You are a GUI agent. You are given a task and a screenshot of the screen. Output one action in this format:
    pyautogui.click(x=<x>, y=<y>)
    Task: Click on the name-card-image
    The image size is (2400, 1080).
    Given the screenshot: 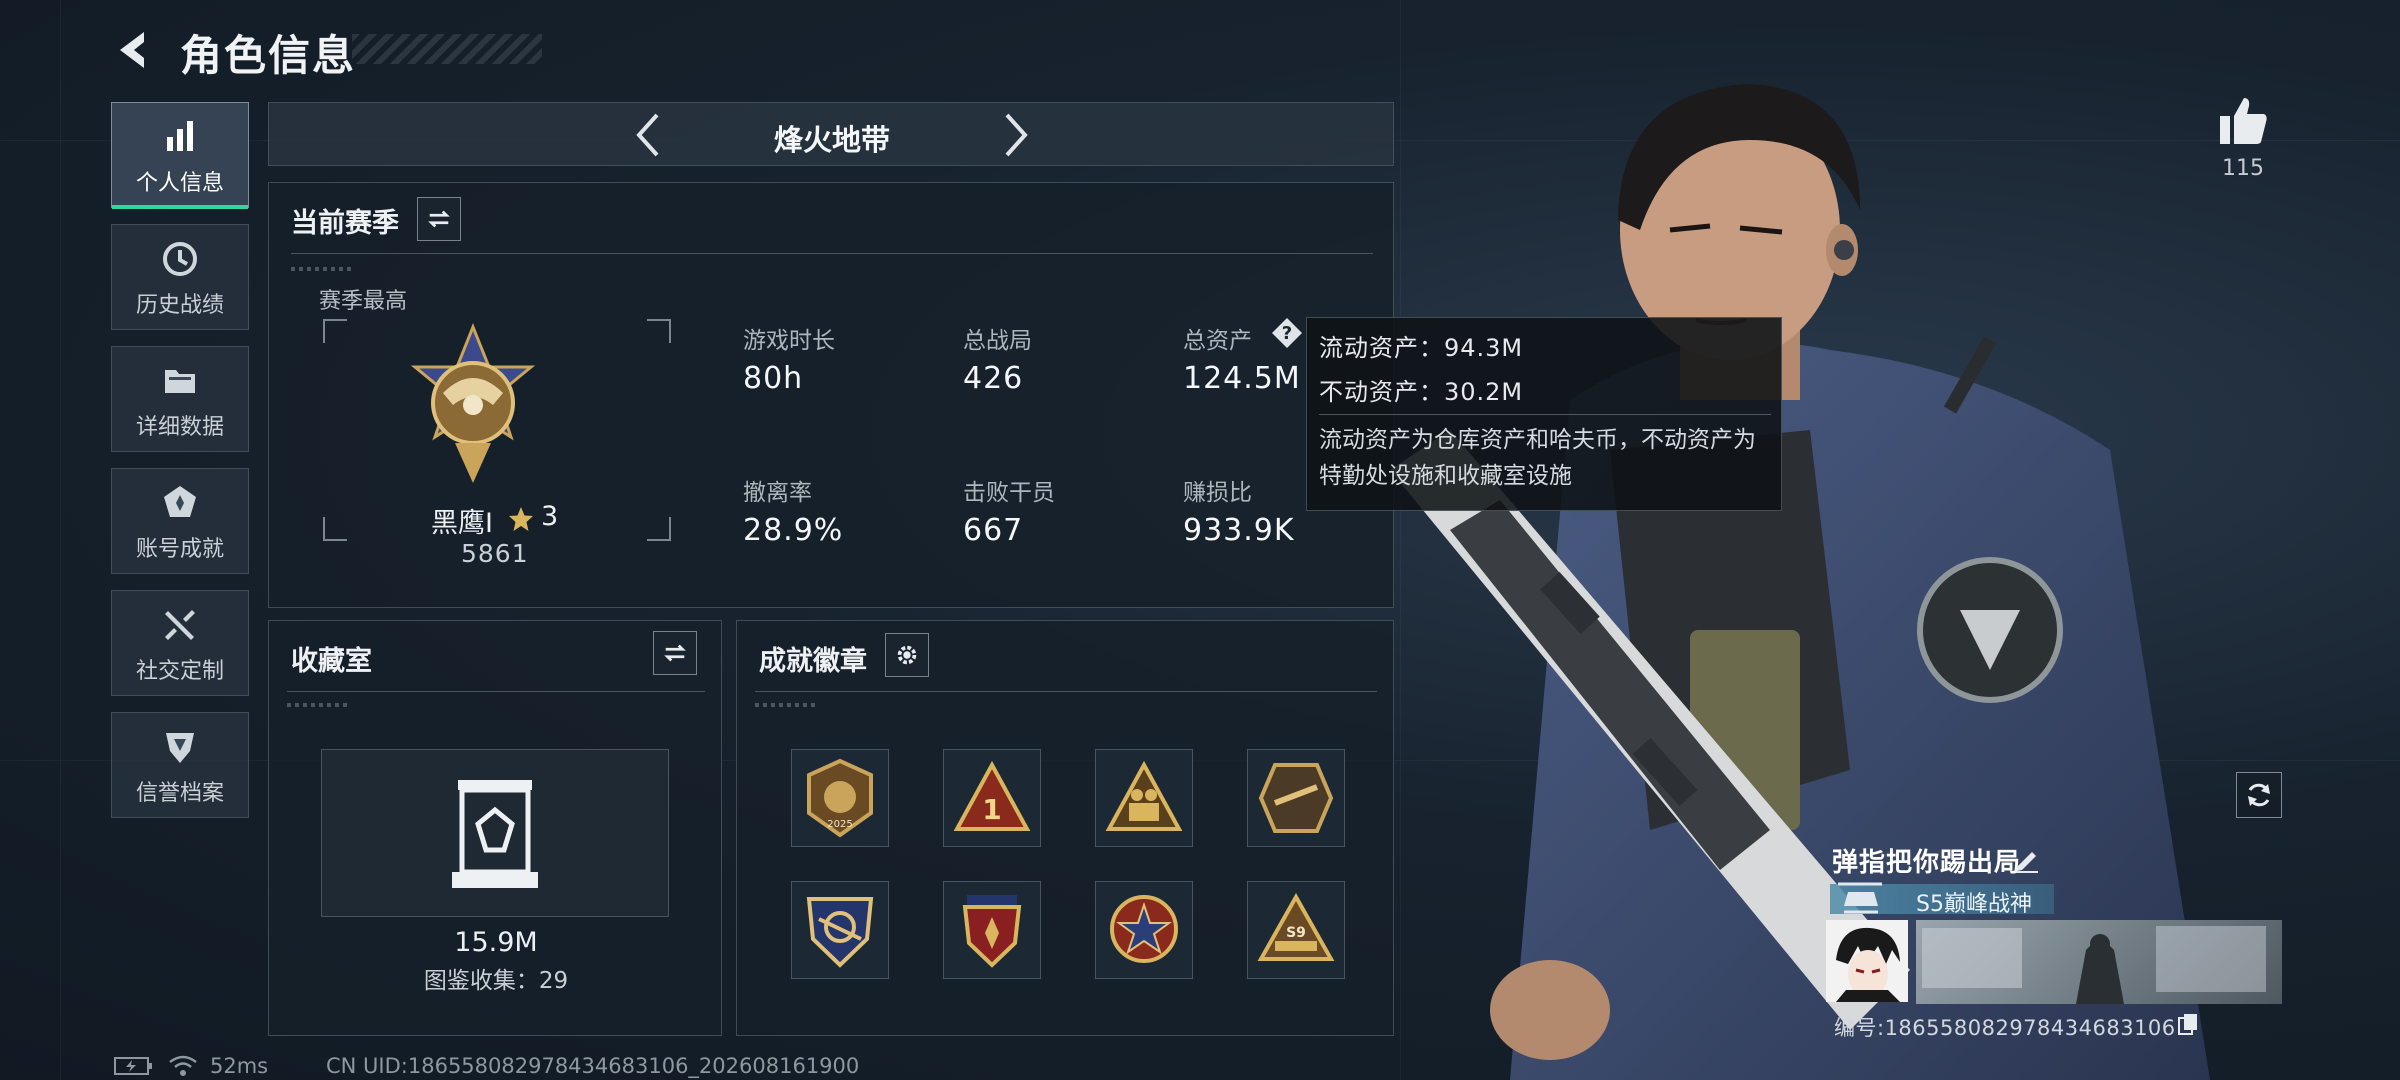 What is the action you would take?
    pyautogui.click(x=2094, y=965)
    